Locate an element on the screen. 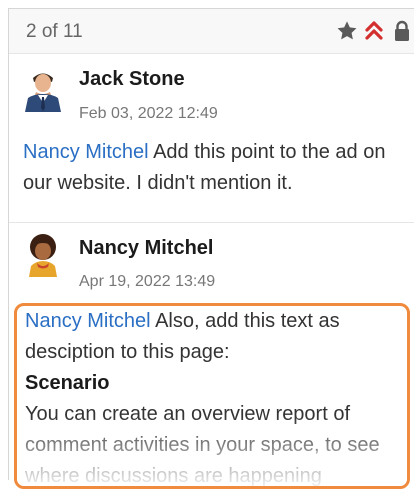 This screenshot has width=415, height=489. comment-toolbar: 2 of 11 is located at coordinates (211, 31).